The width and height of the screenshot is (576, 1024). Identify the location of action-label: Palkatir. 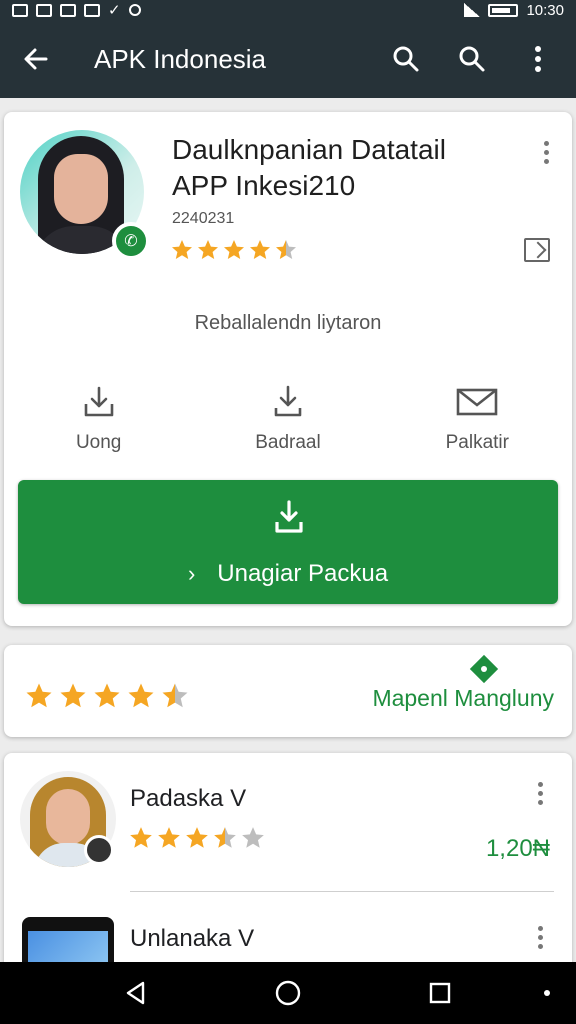
(477, 442).